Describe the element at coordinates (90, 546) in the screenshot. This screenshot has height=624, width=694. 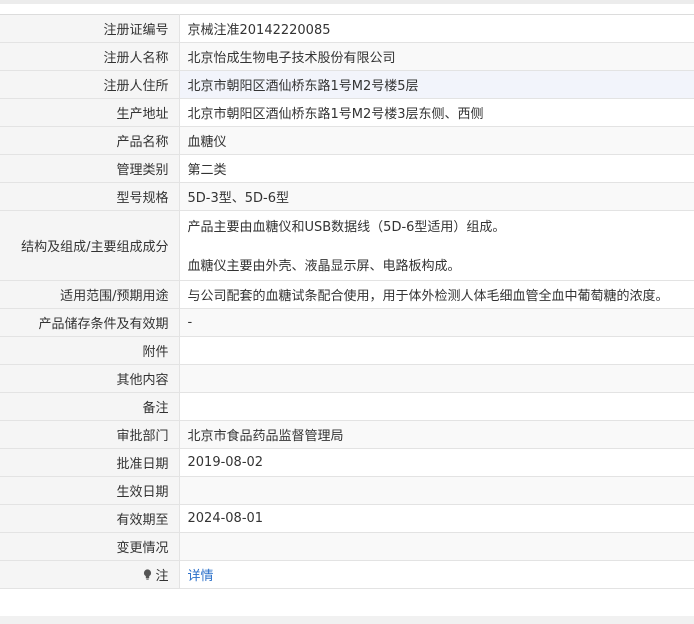
I see `row-label-change-status: 变更情况` at that location.